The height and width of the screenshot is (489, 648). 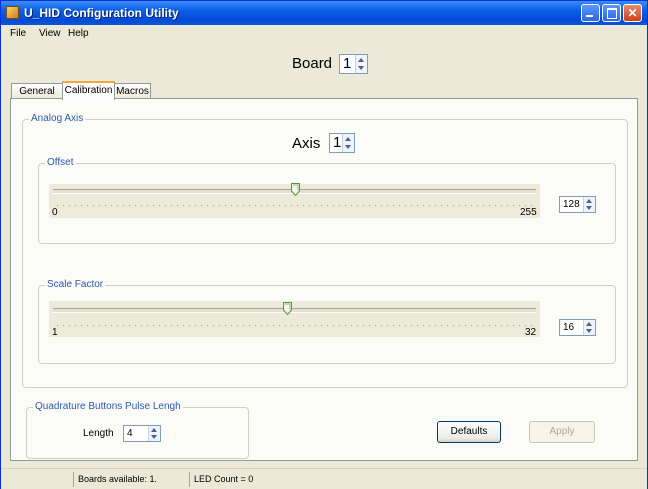 What do you see at coordinates (55, 332) in the screenshot?
I see `scale-factor-min-label: 1` at bounding box center [55, 332].